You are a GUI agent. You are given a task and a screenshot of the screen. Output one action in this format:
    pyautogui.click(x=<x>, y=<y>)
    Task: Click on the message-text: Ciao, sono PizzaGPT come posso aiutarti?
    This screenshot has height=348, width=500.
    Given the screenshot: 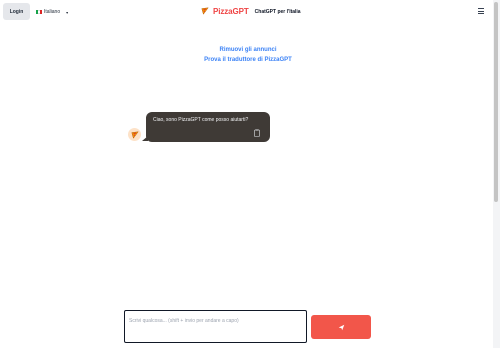 What is the action you would take?
    pyautogui.click(x=201, y=120)
    